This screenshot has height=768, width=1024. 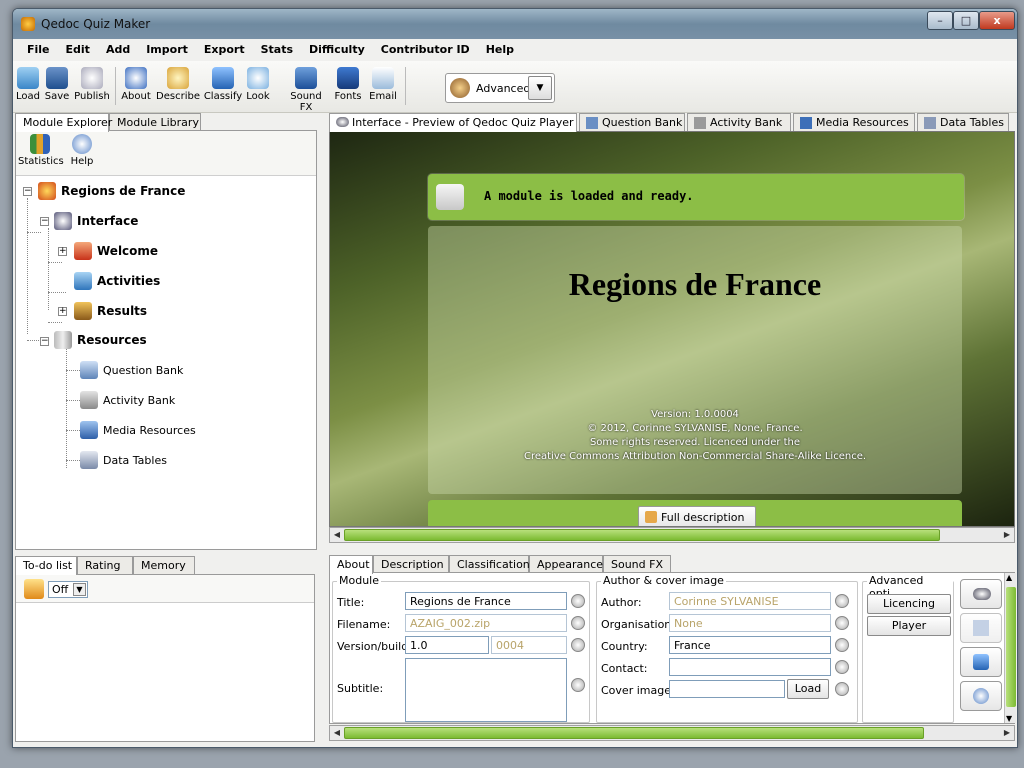 What do you see at coordinates (624, 646) in the screenshot?
I see `country-label: Country:` at bounding box center [624, 646].